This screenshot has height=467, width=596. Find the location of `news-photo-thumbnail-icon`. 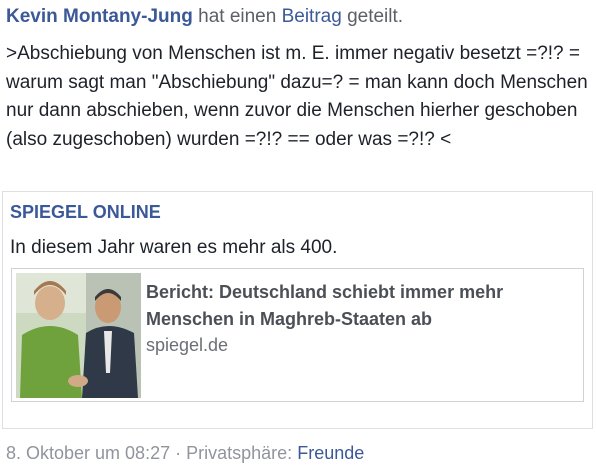

news-photo-thumbnail-icon is located at coordinates (78, 335).